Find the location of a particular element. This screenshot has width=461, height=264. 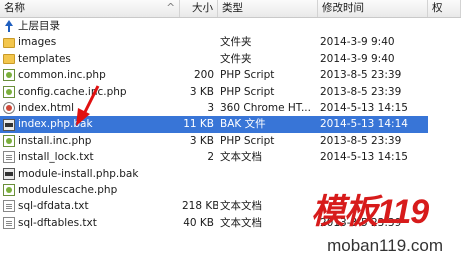

watermark: 模板119 moban119.com is located at coordinates (376, 222).